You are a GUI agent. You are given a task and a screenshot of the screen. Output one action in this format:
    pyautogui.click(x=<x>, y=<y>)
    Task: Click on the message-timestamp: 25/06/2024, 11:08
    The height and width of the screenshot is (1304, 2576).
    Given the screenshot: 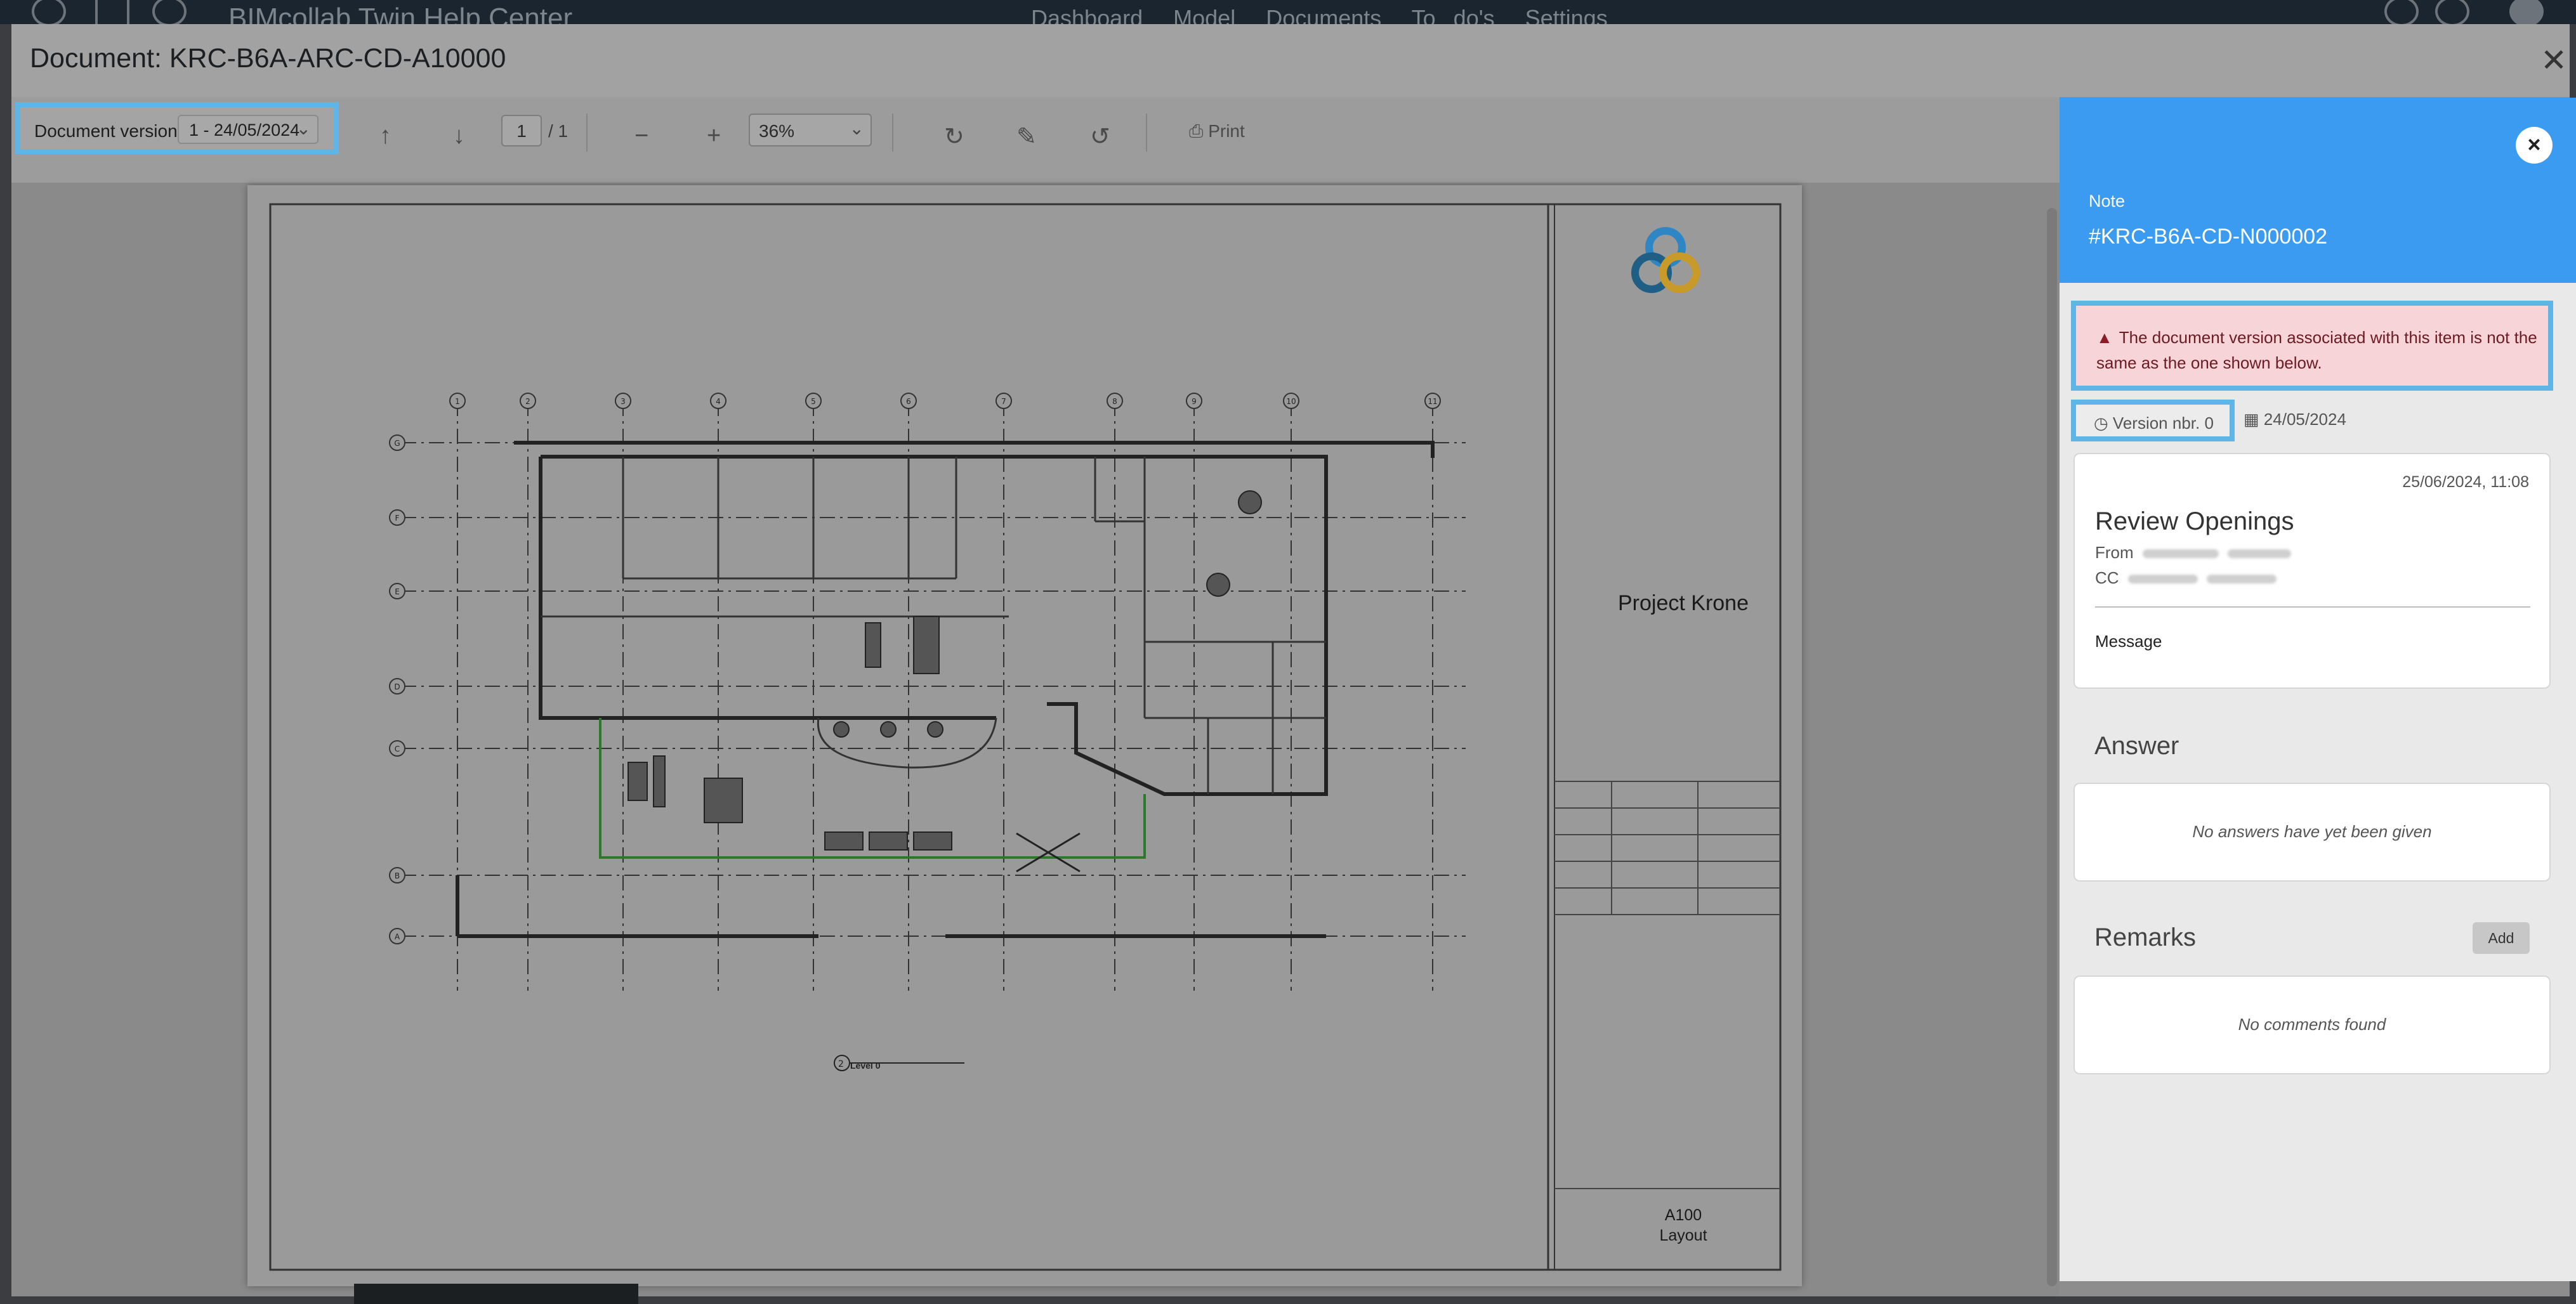 What is the action you would take?
    pyautogui.click(x=2465, y=482)
    